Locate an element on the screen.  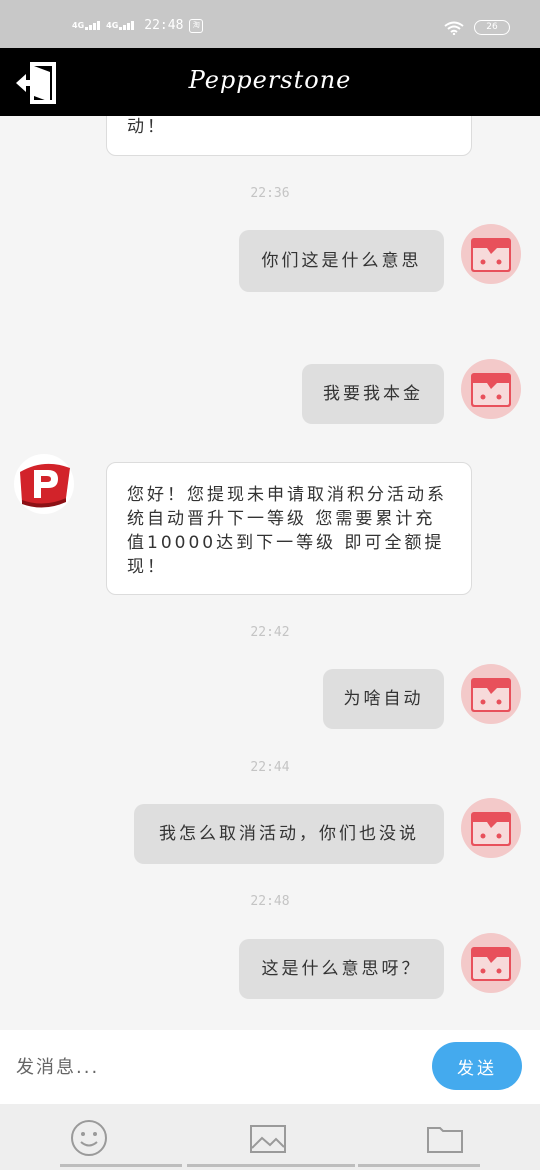
app-title: Pepperstone is located at coordinates (270, 80).